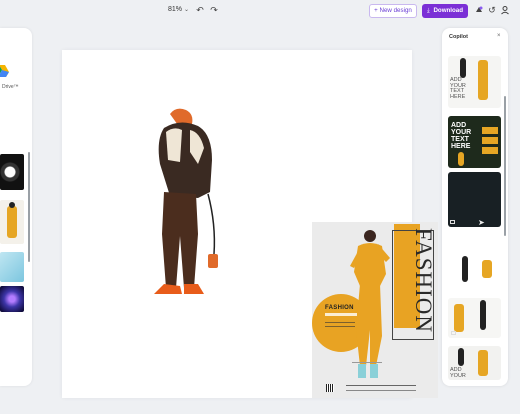 Image resolution: width=520 pixels, height=414 pixels. Describe the element at coordinates (458, 37) in the screenshot. I see `copilot-title: Copilot` at that location.